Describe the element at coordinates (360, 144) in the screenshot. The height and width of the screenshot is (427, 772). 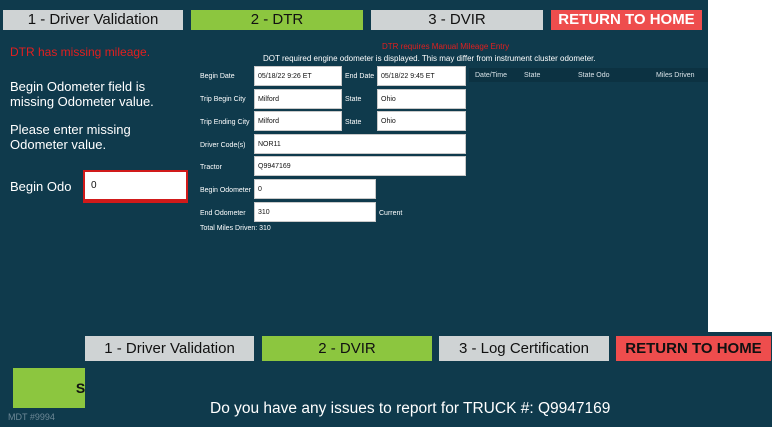
I see `driver-codes-field: NOR11` at that location.